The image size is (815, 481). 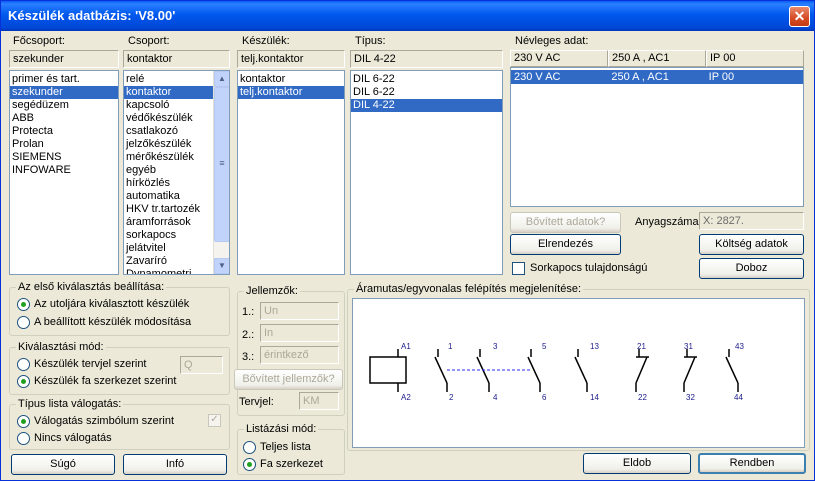 I want to click on header-cell: 230 V AC, so click(x=559, y=58).